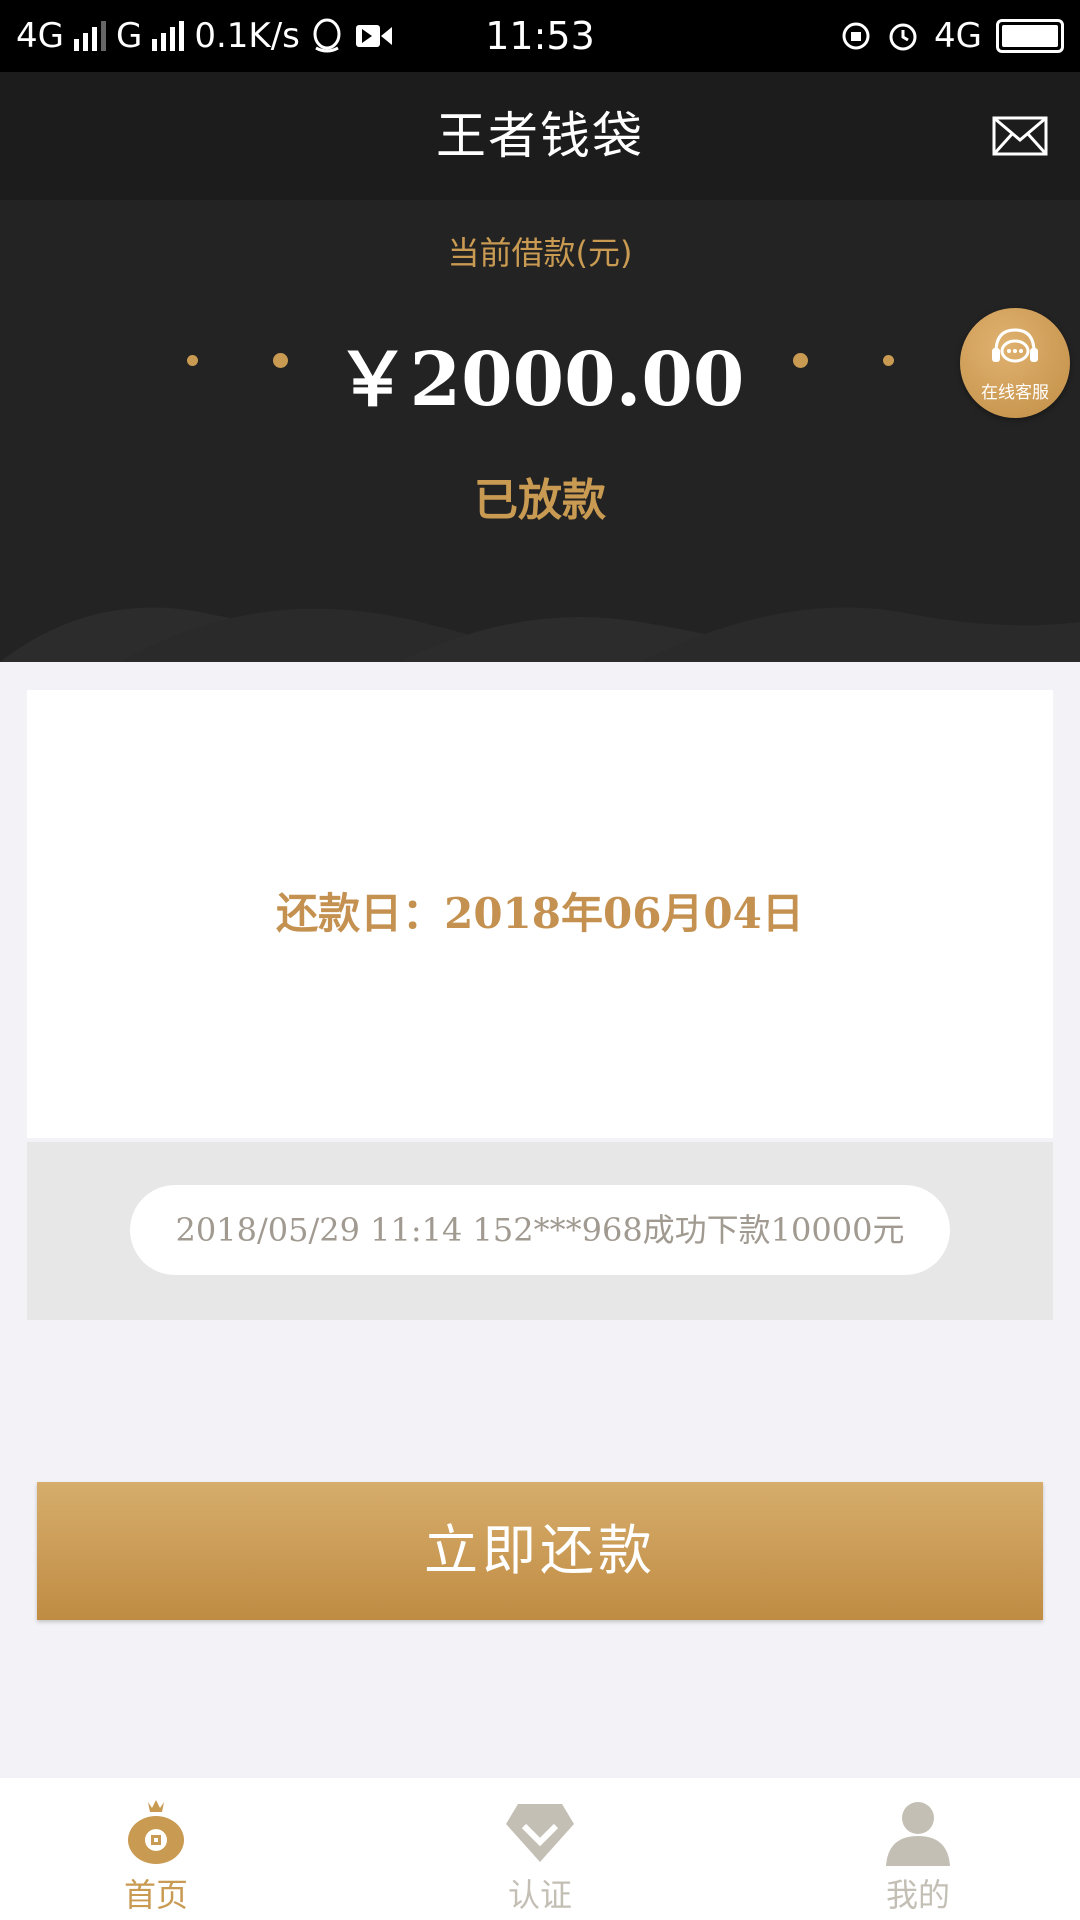 This screenshot has height=1920, width=1080. Describe the element at coordinates (540, 1551) in the screenshot. I see `repay-now-button: 立即还款` at that location.